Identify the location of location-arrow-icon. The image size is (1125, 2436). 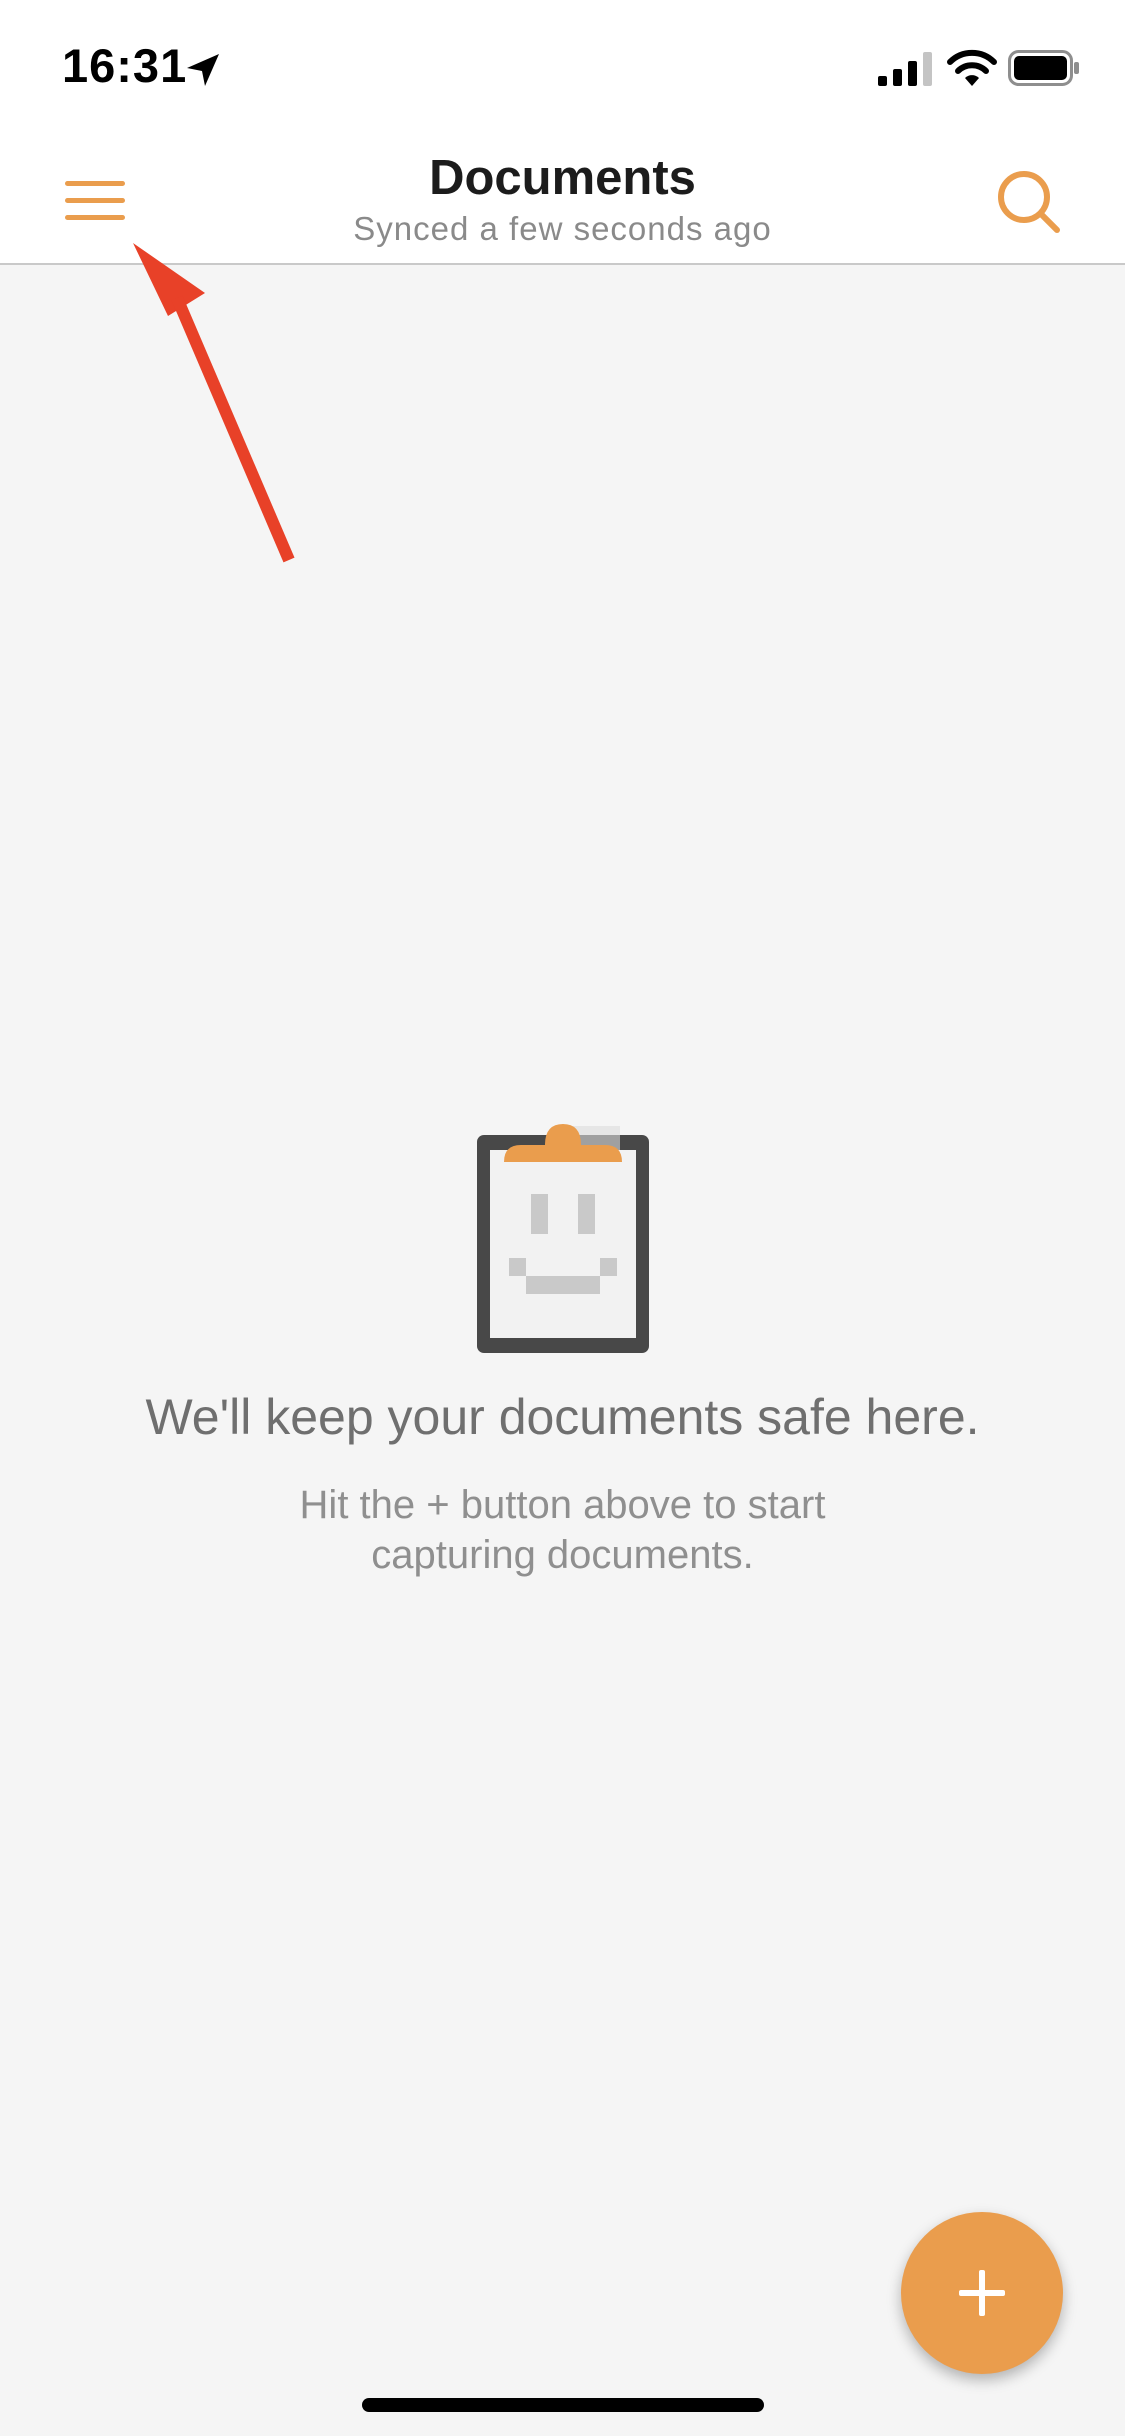
(203, 70).